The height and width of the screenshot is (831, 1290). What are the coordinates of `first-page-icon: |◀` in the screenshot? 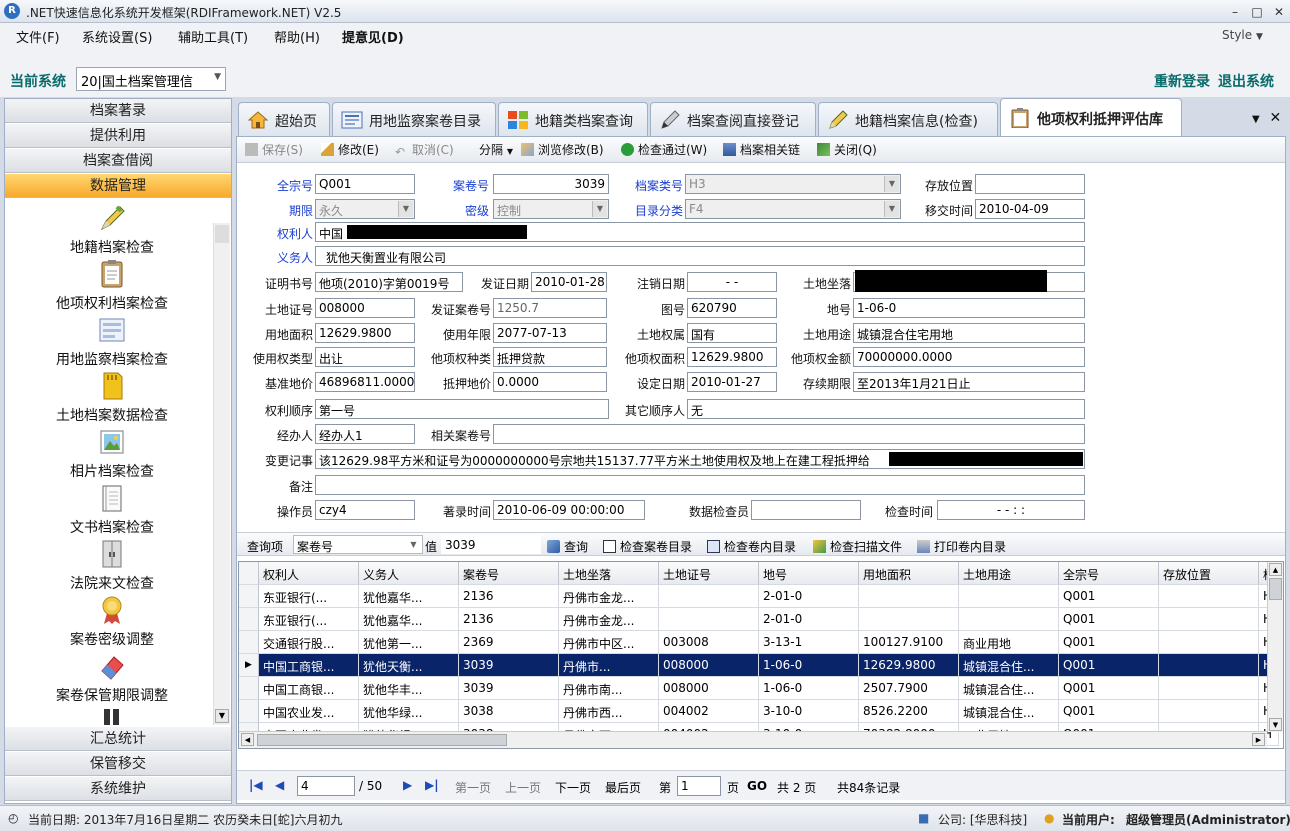 It's located at (256, 785).